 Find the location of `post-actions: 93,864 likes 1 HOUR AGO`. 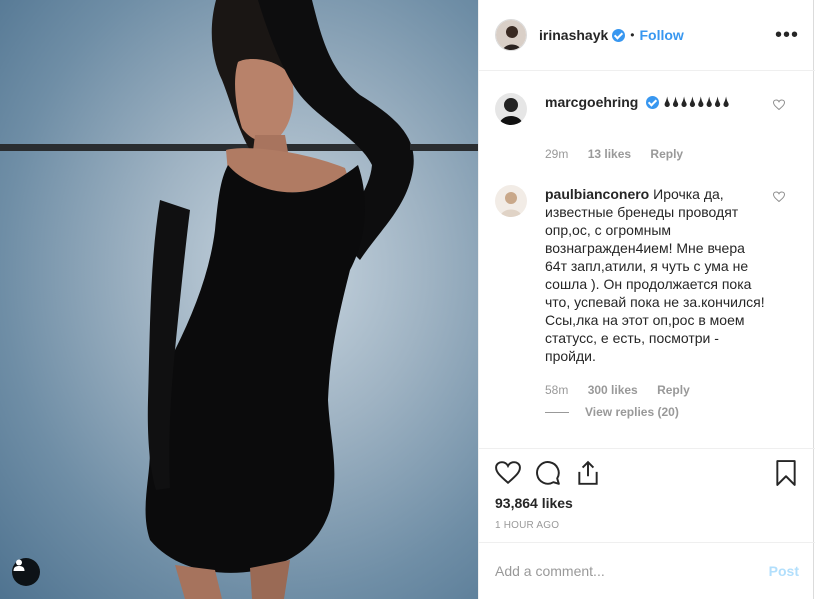

post-actions: 93,864 likes 1 HOUR AGO is located at coordinates (647, 495).